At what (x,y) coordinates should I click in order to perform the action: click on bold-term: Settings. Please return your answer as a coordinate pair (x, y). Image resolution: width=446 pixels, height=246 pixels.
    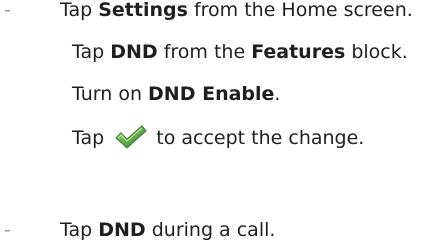
    Looking at the image, I should click on (143, 10).